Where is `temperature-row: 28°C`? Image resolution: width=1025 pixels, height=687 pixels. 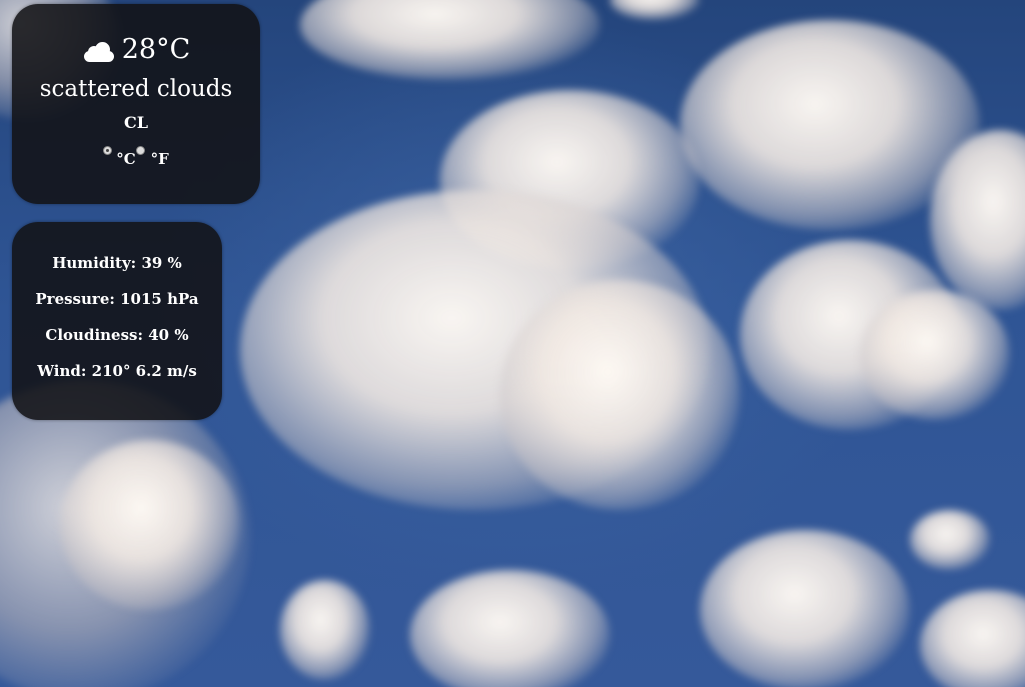
temperature-row: 28°C is located at coordinates (136, 50).